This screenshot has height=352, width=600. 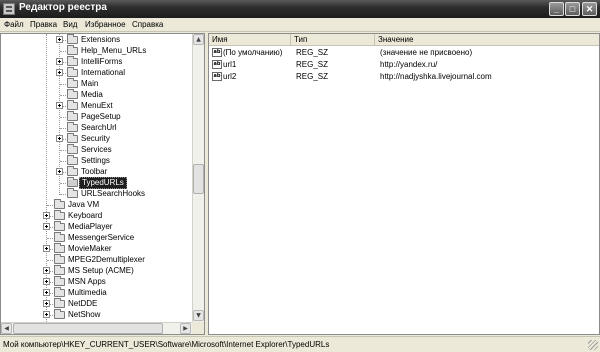 I want to click on tree-item: MenuExt, so click(x=96, y=106).